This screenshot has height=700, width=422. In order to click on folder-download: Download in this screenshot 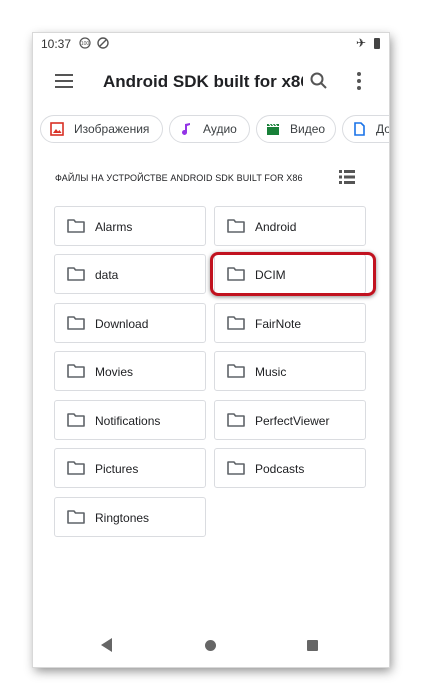, I will do `click(130, 323)`.